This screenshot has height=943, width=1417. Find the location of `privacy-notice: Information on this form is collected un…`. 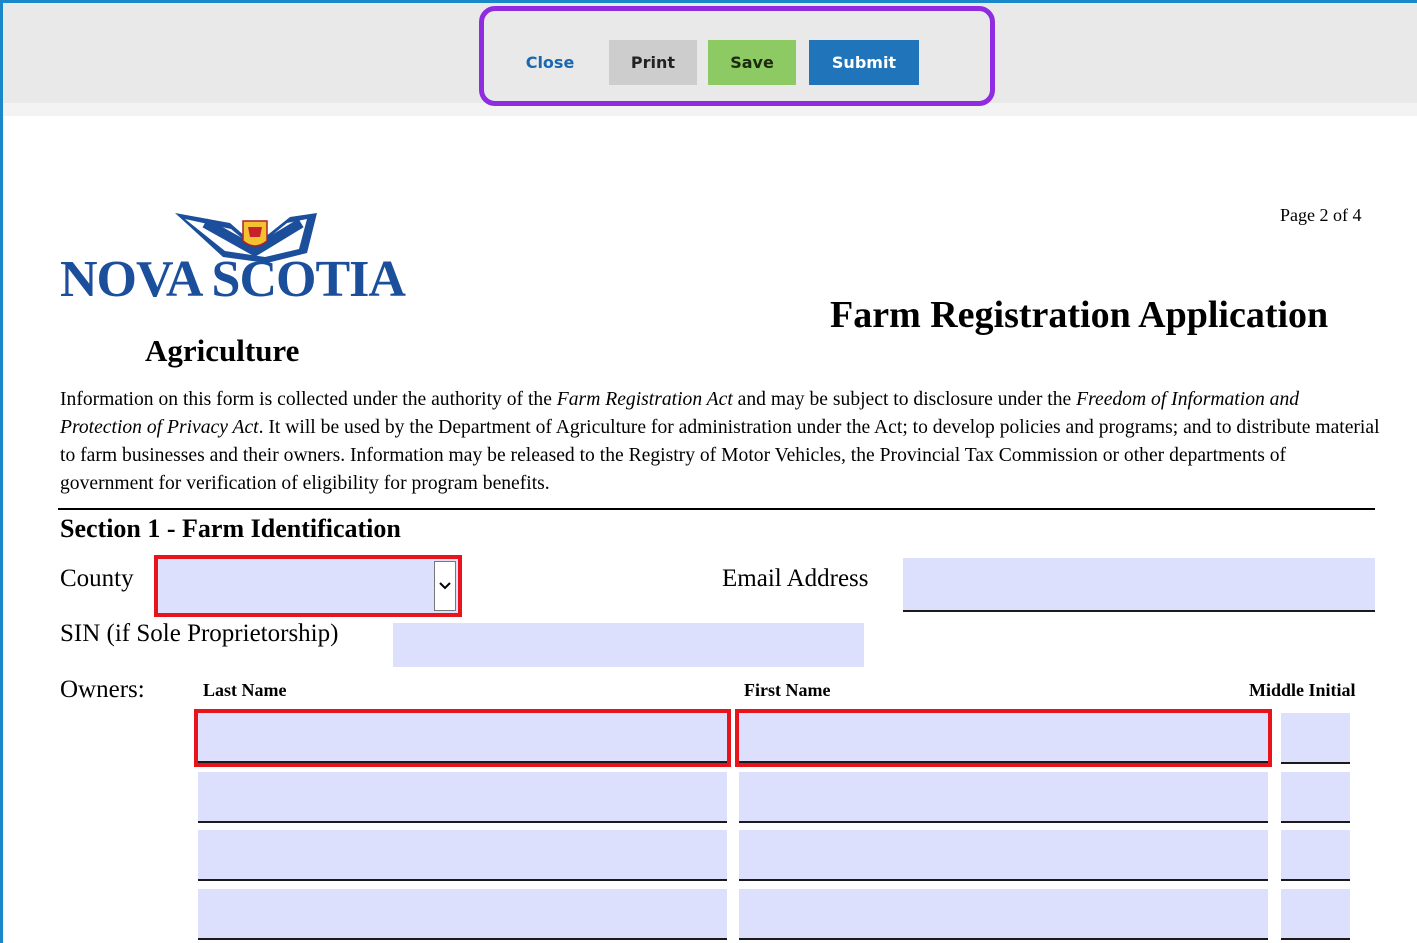

privacy-notice: Information on this form is collected un… is located at coordinates (720, 442).